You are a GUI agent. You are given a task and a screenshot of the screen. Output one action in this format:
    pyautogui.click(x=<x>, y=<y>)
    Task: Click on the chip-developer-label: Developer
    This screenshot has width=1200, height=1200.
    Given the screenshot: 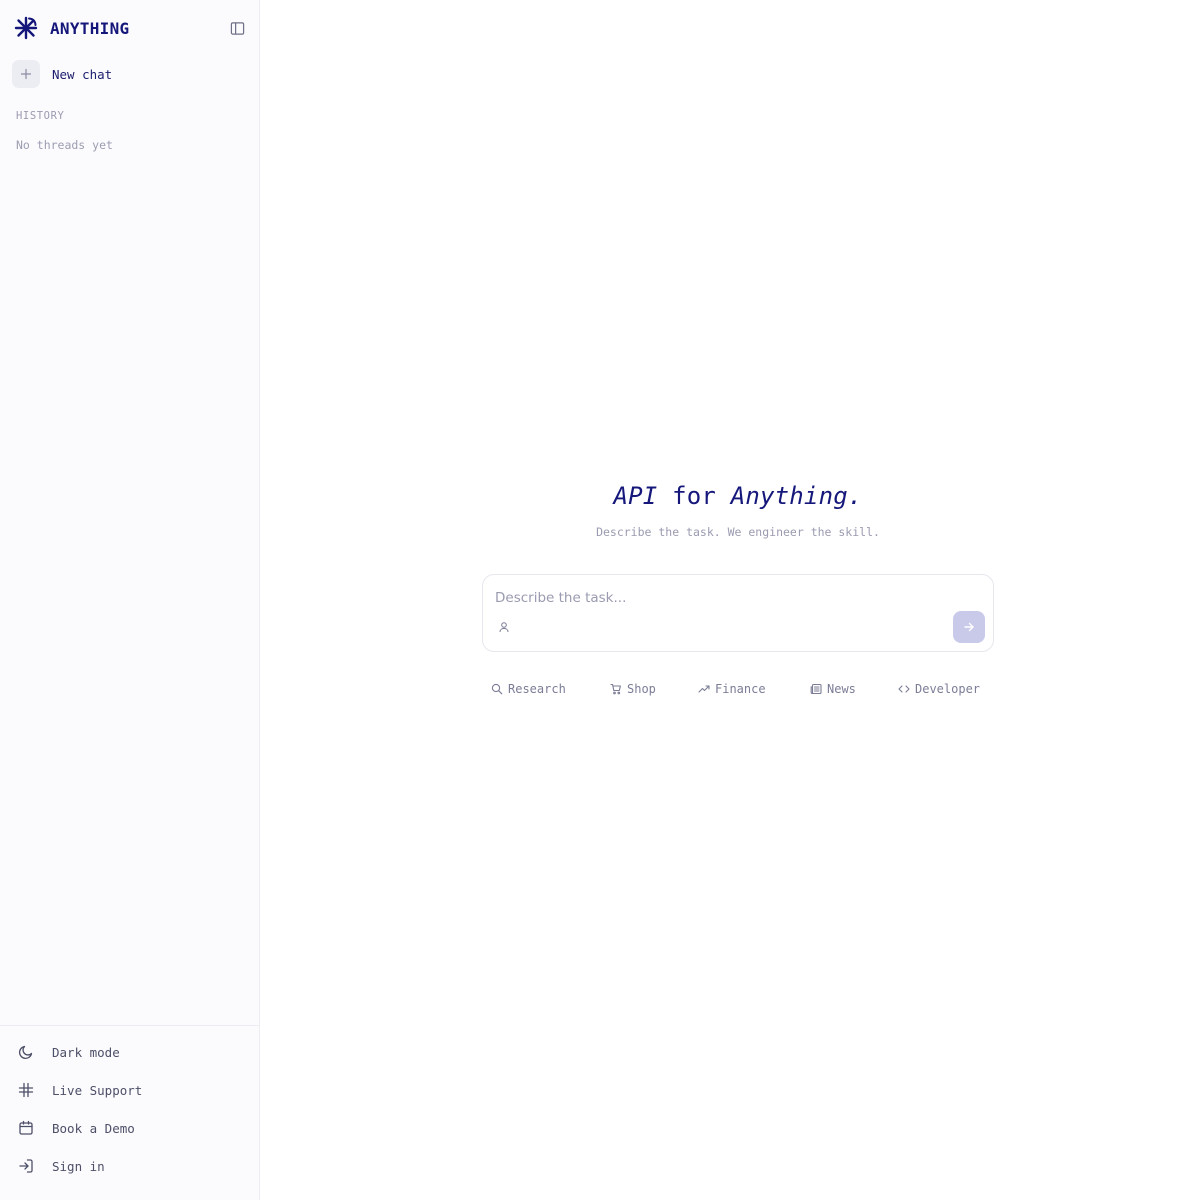 What is the action you would take?
    pyautogui.click(x=948, y=689)
    